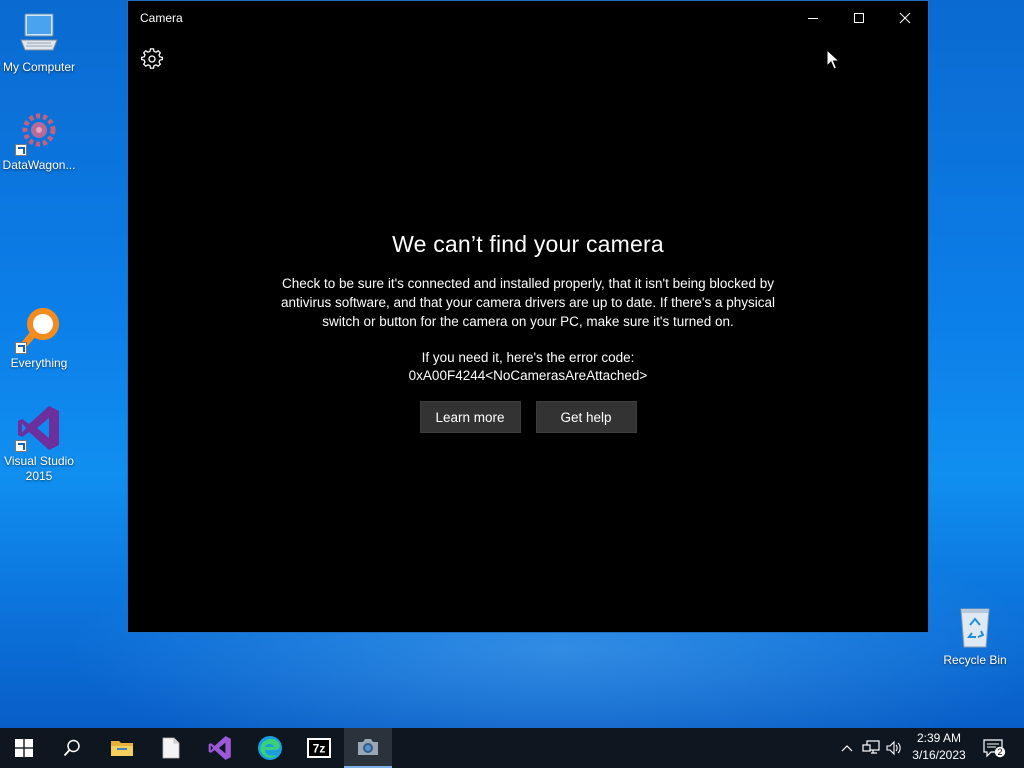  What do you see at coordinates (528, 357) in the screenshot?
I see `error-code-label: If you need it, here's the error code:` at bounding box center [528, 357].